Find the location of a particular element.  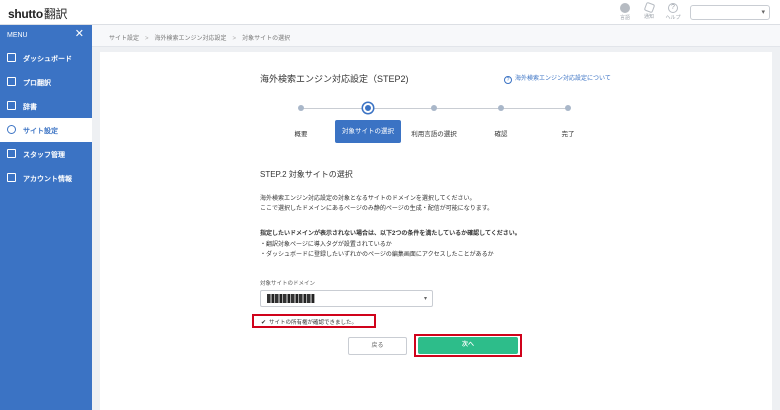

description-text: 海外検索エンジン対応設定の対象となるサイトのドメインを選択してください。 is located at coordinates (368, 199).